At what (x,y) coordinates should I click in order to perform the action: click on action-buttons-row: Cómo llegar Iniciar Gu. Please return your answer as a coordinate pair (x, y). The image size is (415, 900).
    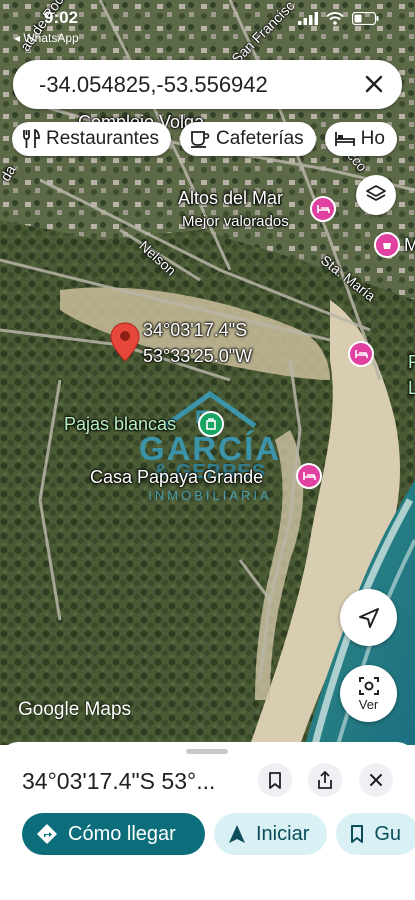
    Looking at the image, I should click on (218, 834).